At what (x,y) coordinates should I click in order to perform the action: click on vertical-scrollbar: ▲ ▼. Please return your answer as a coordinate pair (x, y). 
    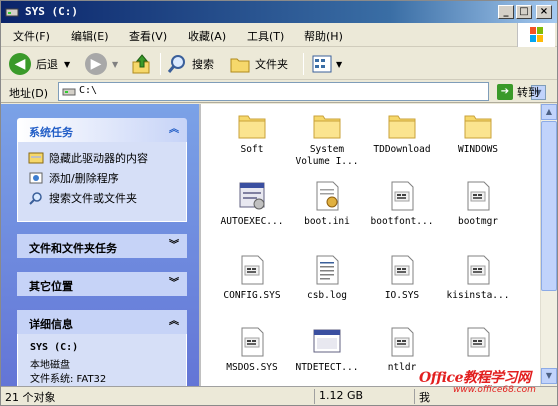
    Looking at the image, I should click on (548, 245).